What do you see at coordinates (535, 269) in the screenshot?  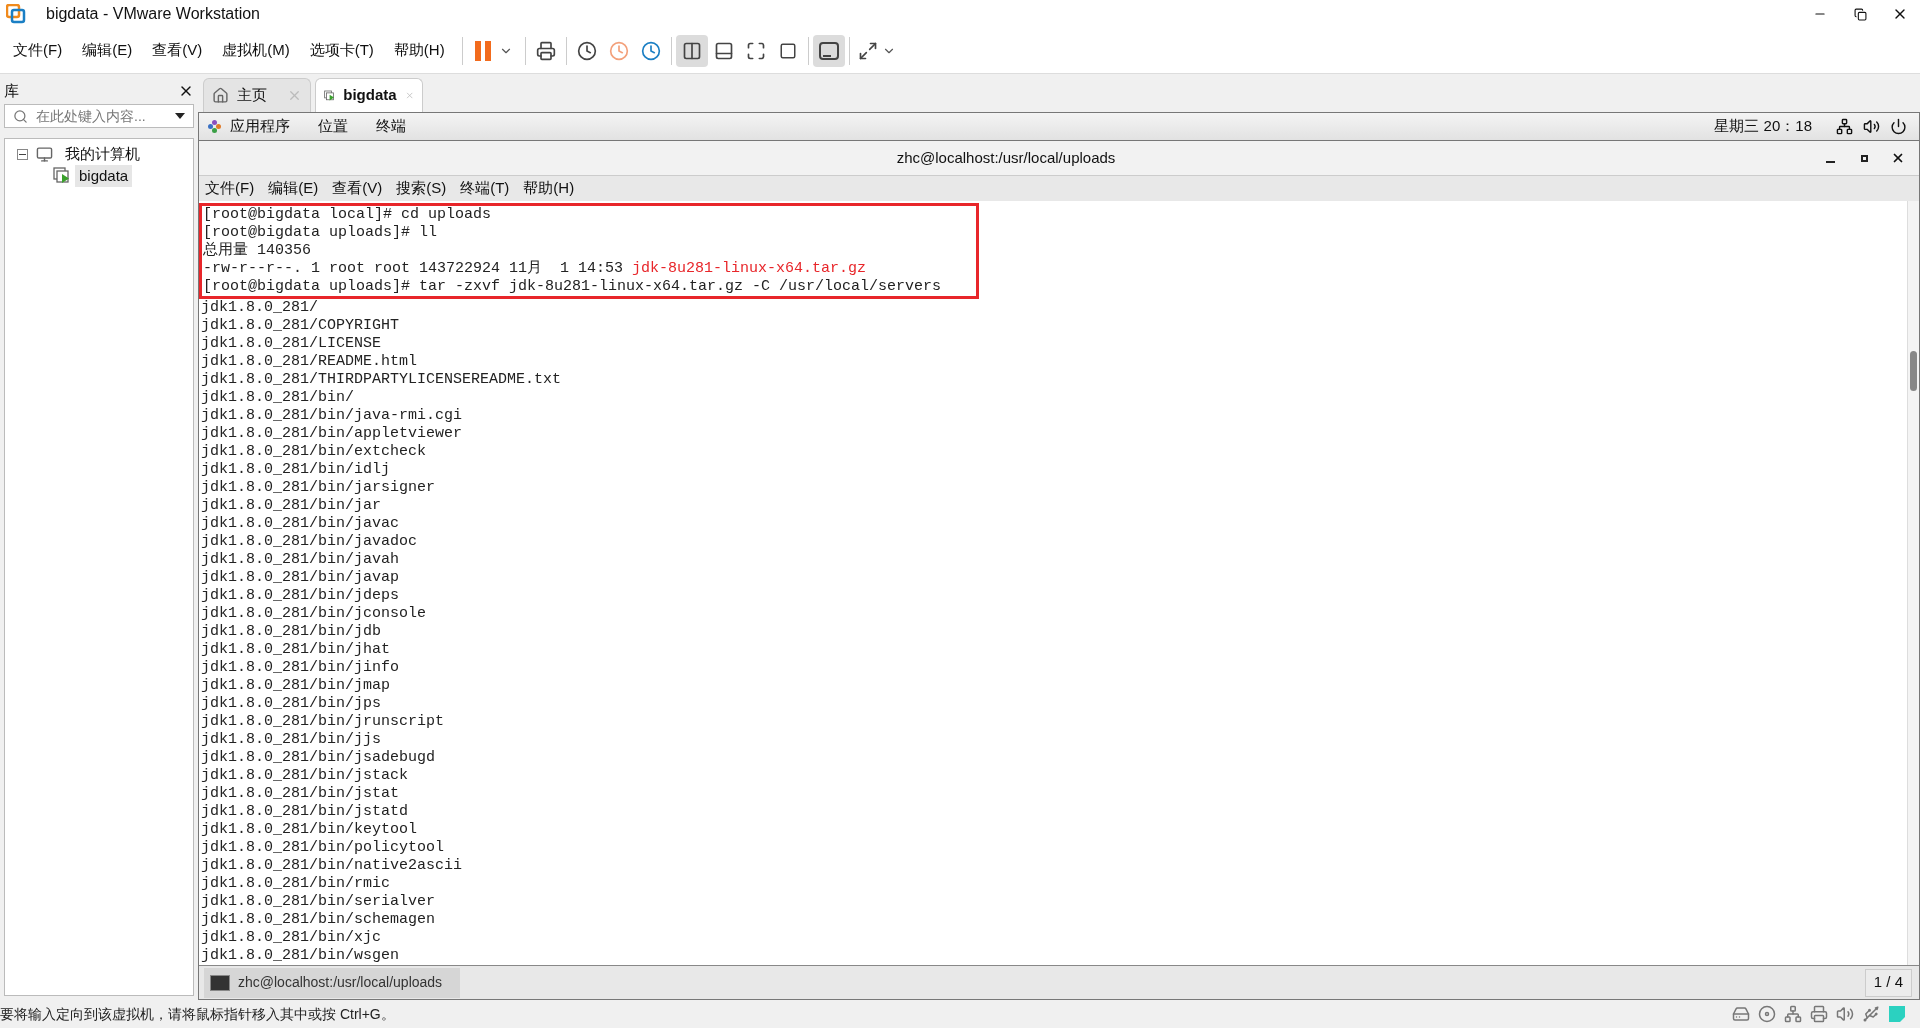 I see `terminal-line: -rw-r--r--. 1 root root 143722924 11月 1 14:53 jdk-8u281-linux-x64.tar.gz` at bounding box center [535, 269].